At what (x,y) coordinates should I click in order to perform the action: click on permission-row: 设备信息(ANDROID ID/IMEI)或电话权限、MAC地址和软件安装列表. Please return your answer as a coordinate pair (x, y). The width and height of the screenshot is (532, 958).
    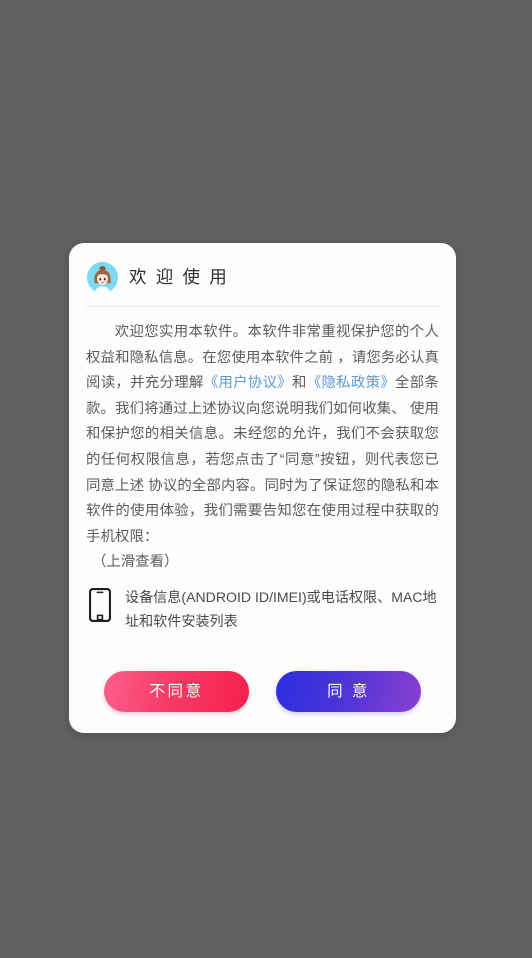
    Looking at the image, I should click on (262, 609).